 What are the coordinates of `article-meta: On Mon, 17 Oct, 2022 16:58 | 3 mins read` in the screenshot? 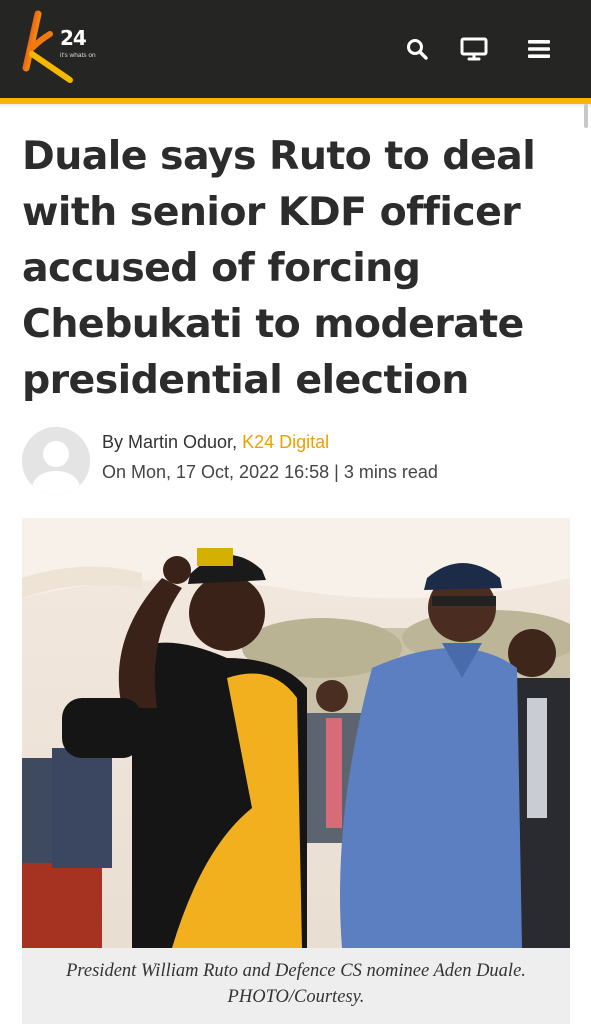 It's located at (270, 472).